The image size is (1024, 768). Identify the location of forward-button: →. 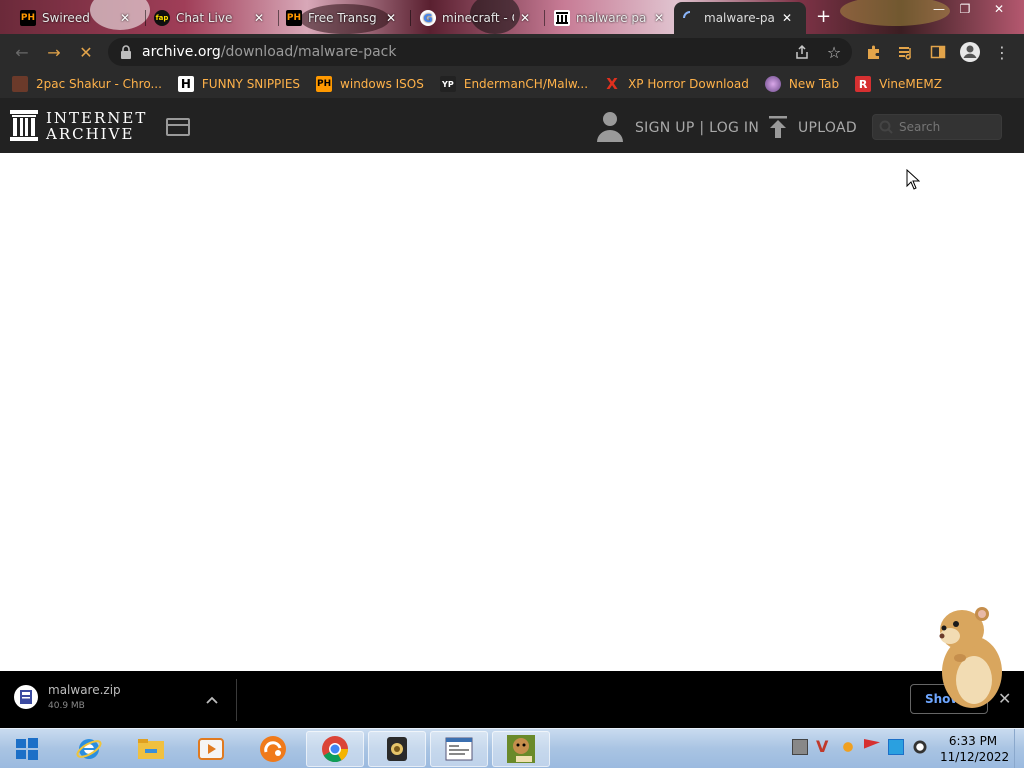
(54, 52).